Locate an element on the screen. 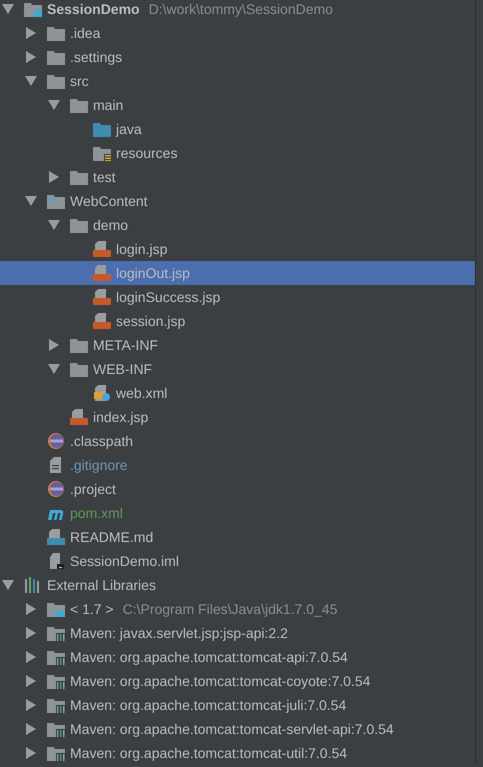 This screenshot has width=483, height=767. tree-row: .project is located at coordinates (237, 489).